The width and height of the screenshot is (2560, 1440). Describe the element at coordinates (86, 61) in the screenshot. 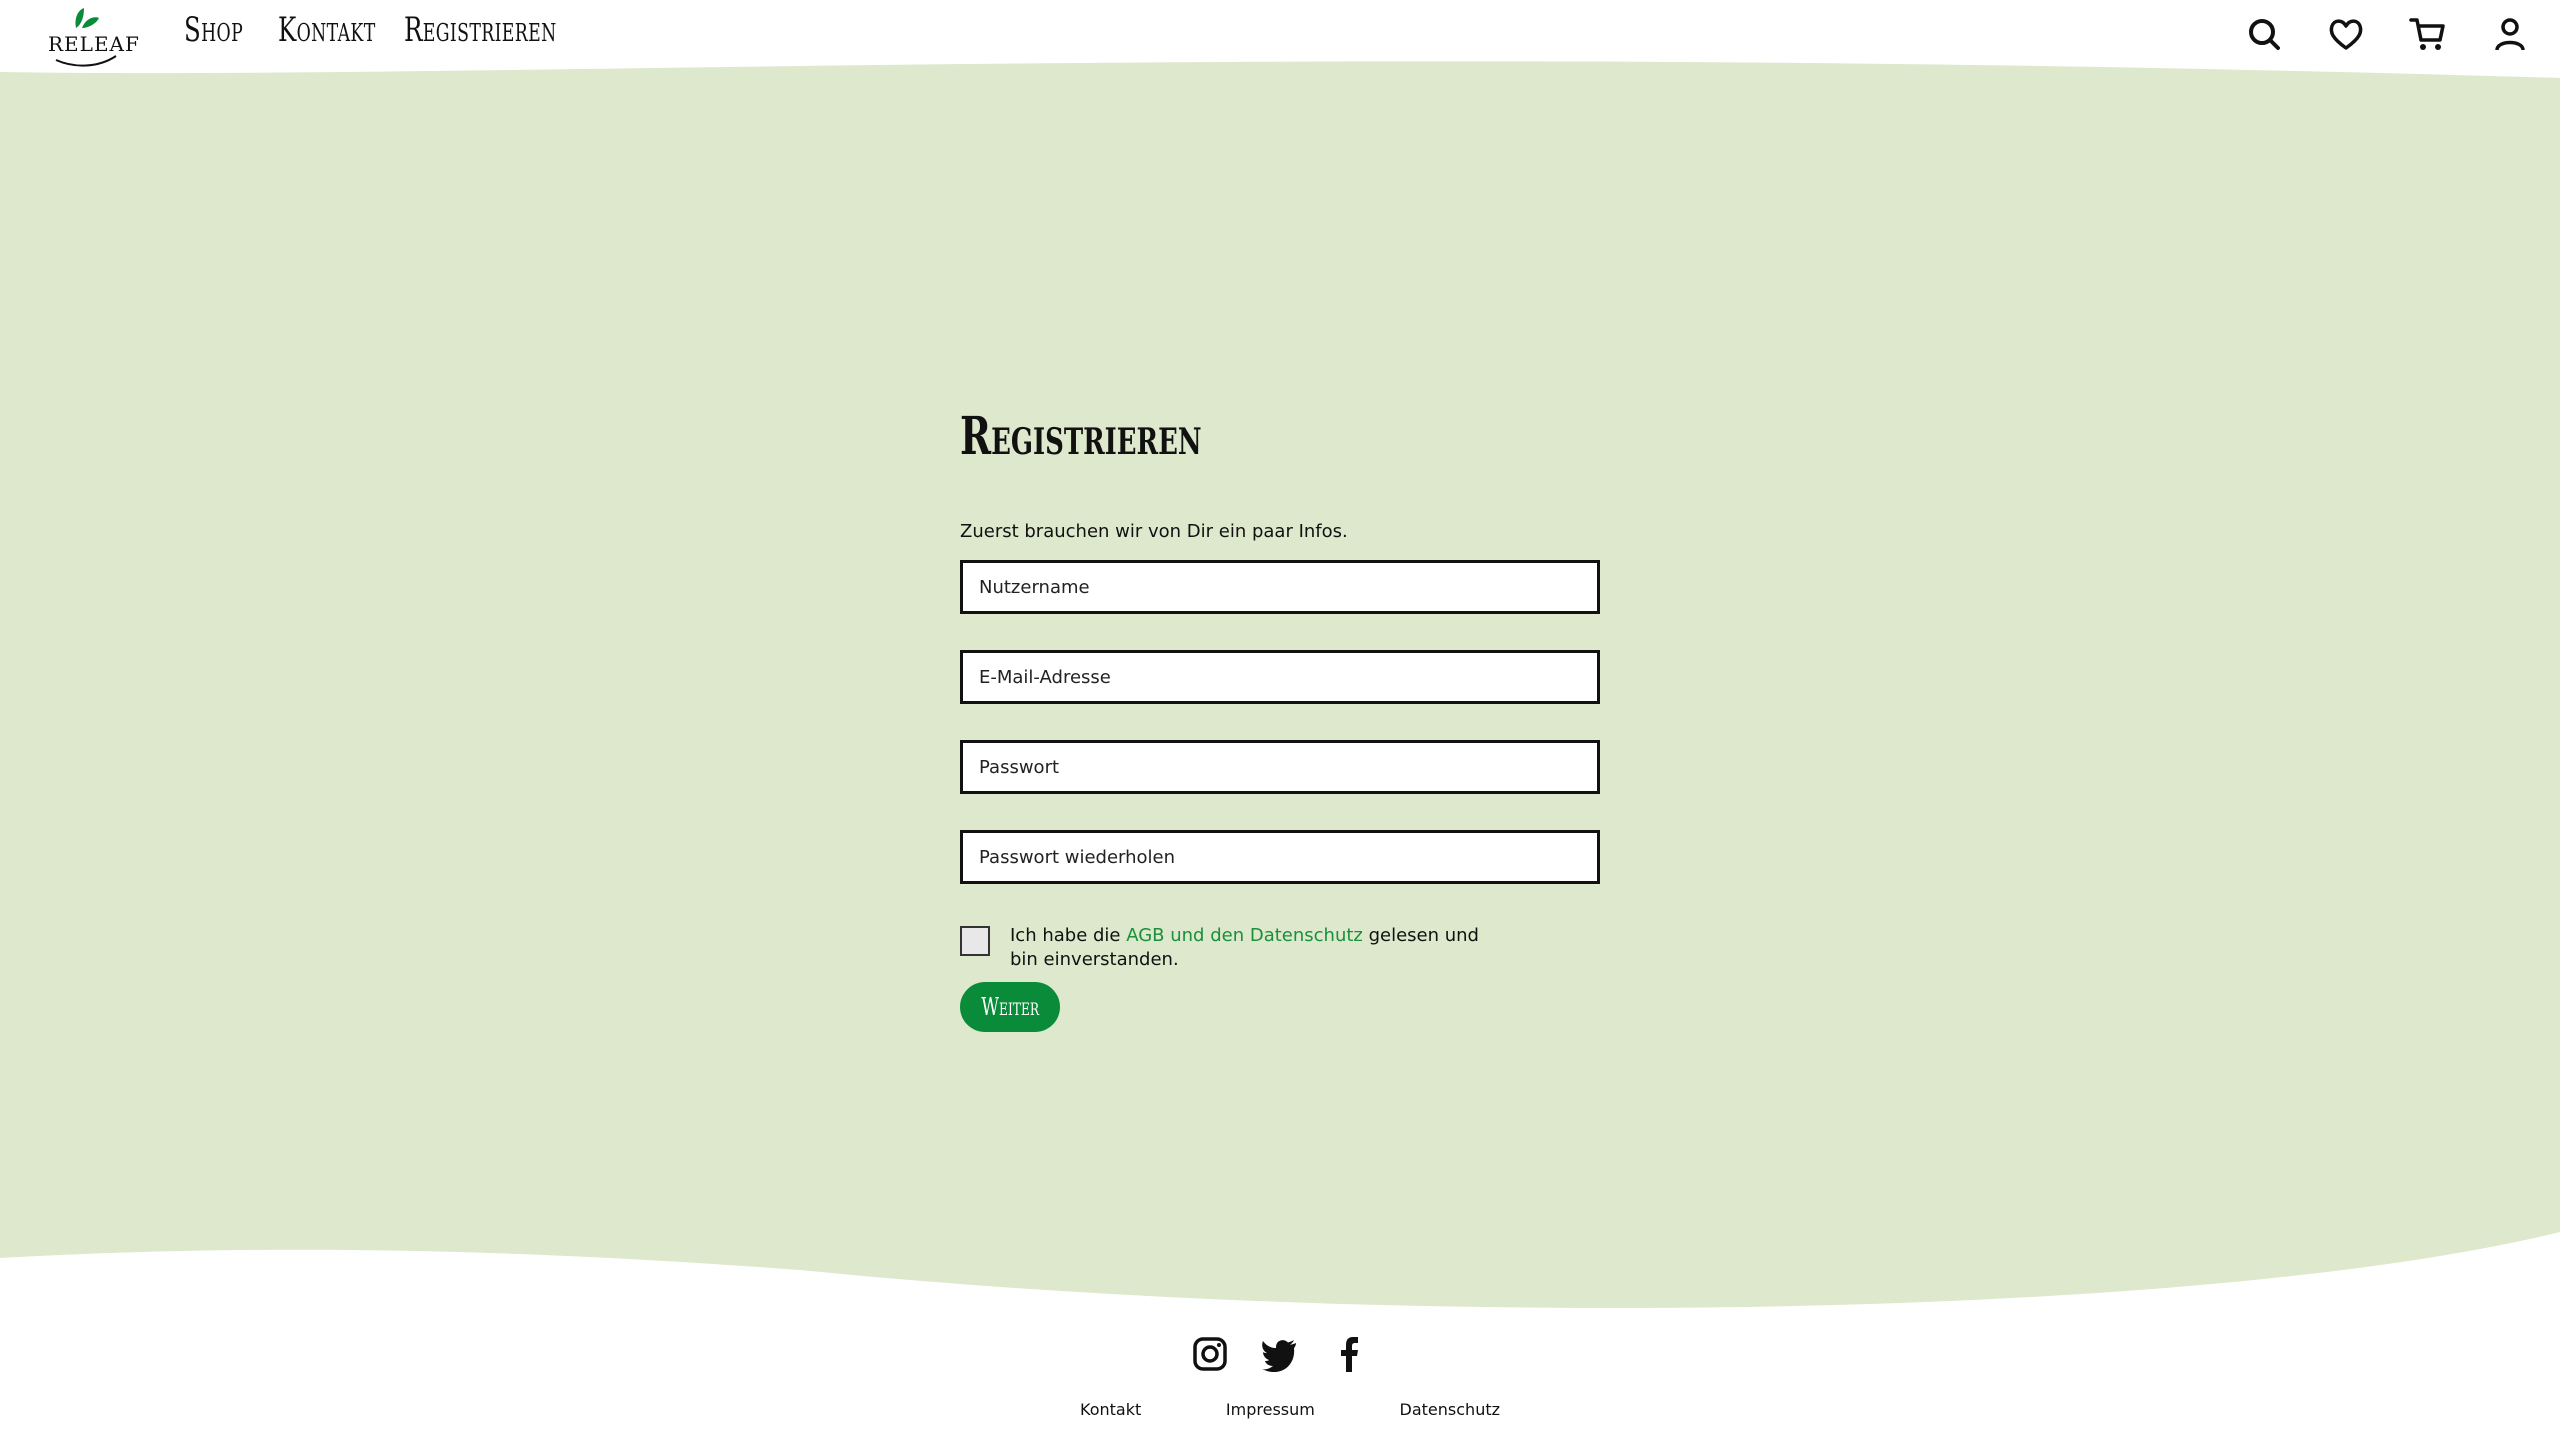

I see `logo-swoosh` at that location.